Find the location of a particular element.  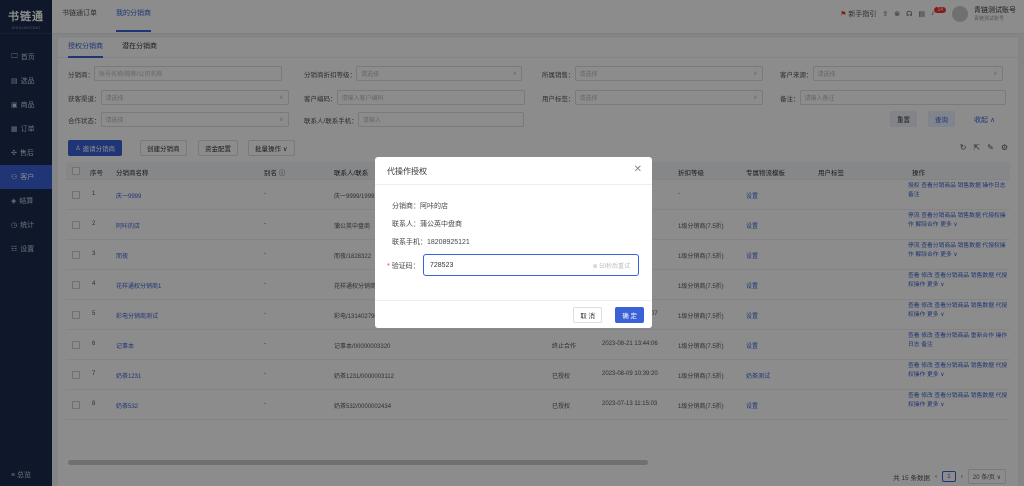

modal-distributor: 分销商：阿咔的店 is located at coordinates (420, 206).